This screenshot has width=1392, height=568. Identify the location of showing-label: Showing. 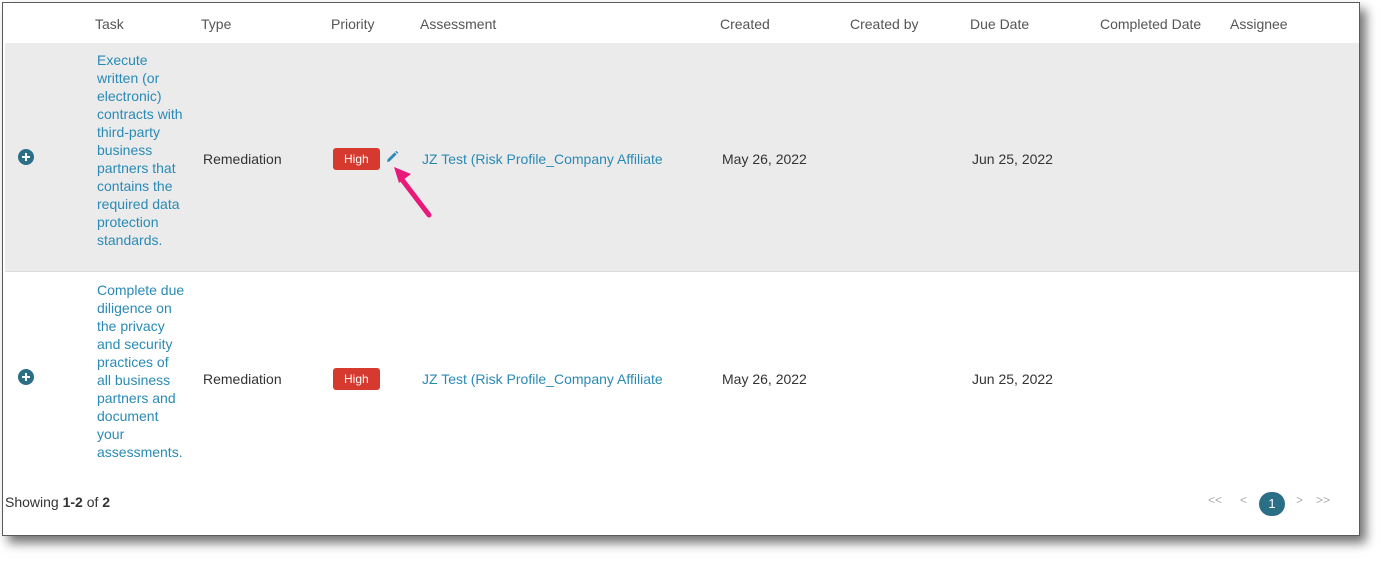
(34, 502).